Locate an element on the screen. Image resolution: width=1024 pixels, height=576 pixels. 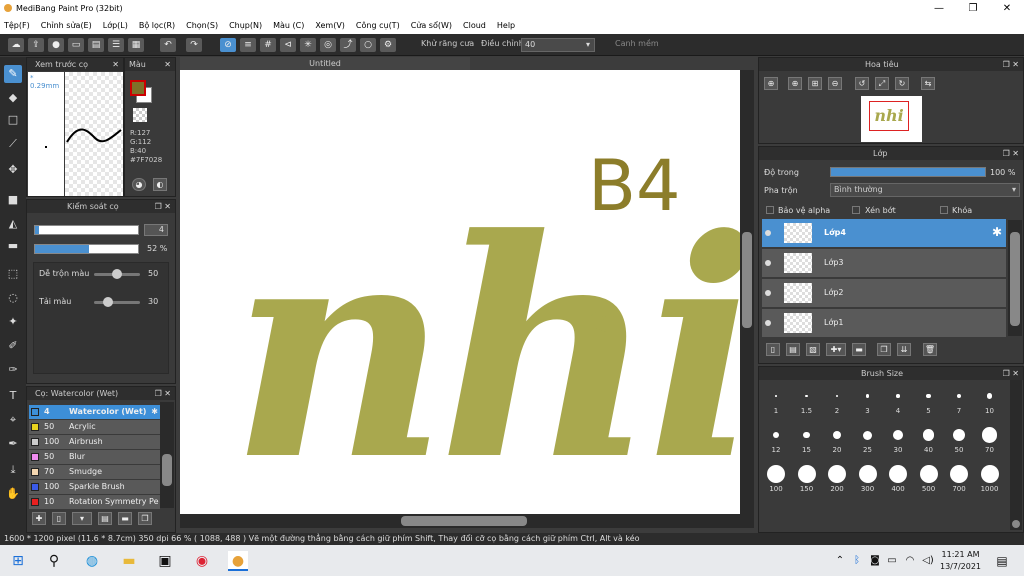
size-value: 4 is located at coordinates (156, 230).